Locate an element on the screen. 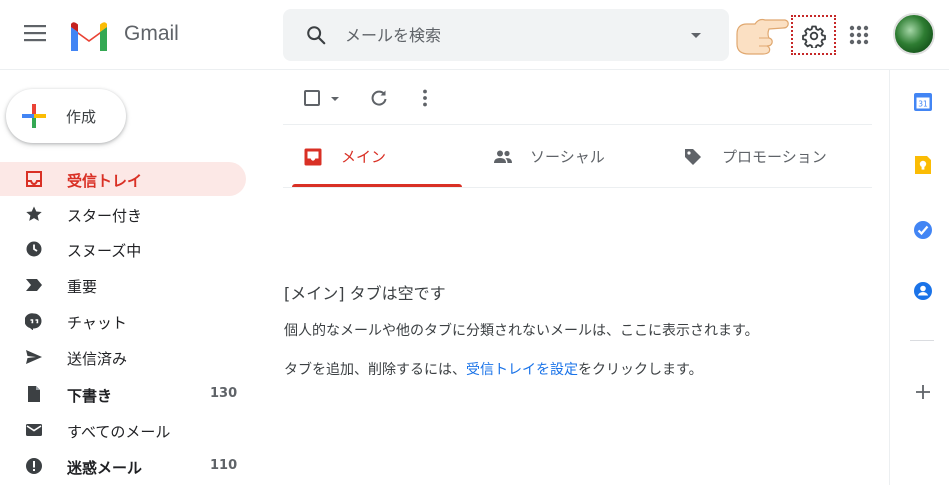 The height and width of the screenshot is (485, 949). sidebar-item-label: スヌーズ中 is located at coordinates (104, 251).